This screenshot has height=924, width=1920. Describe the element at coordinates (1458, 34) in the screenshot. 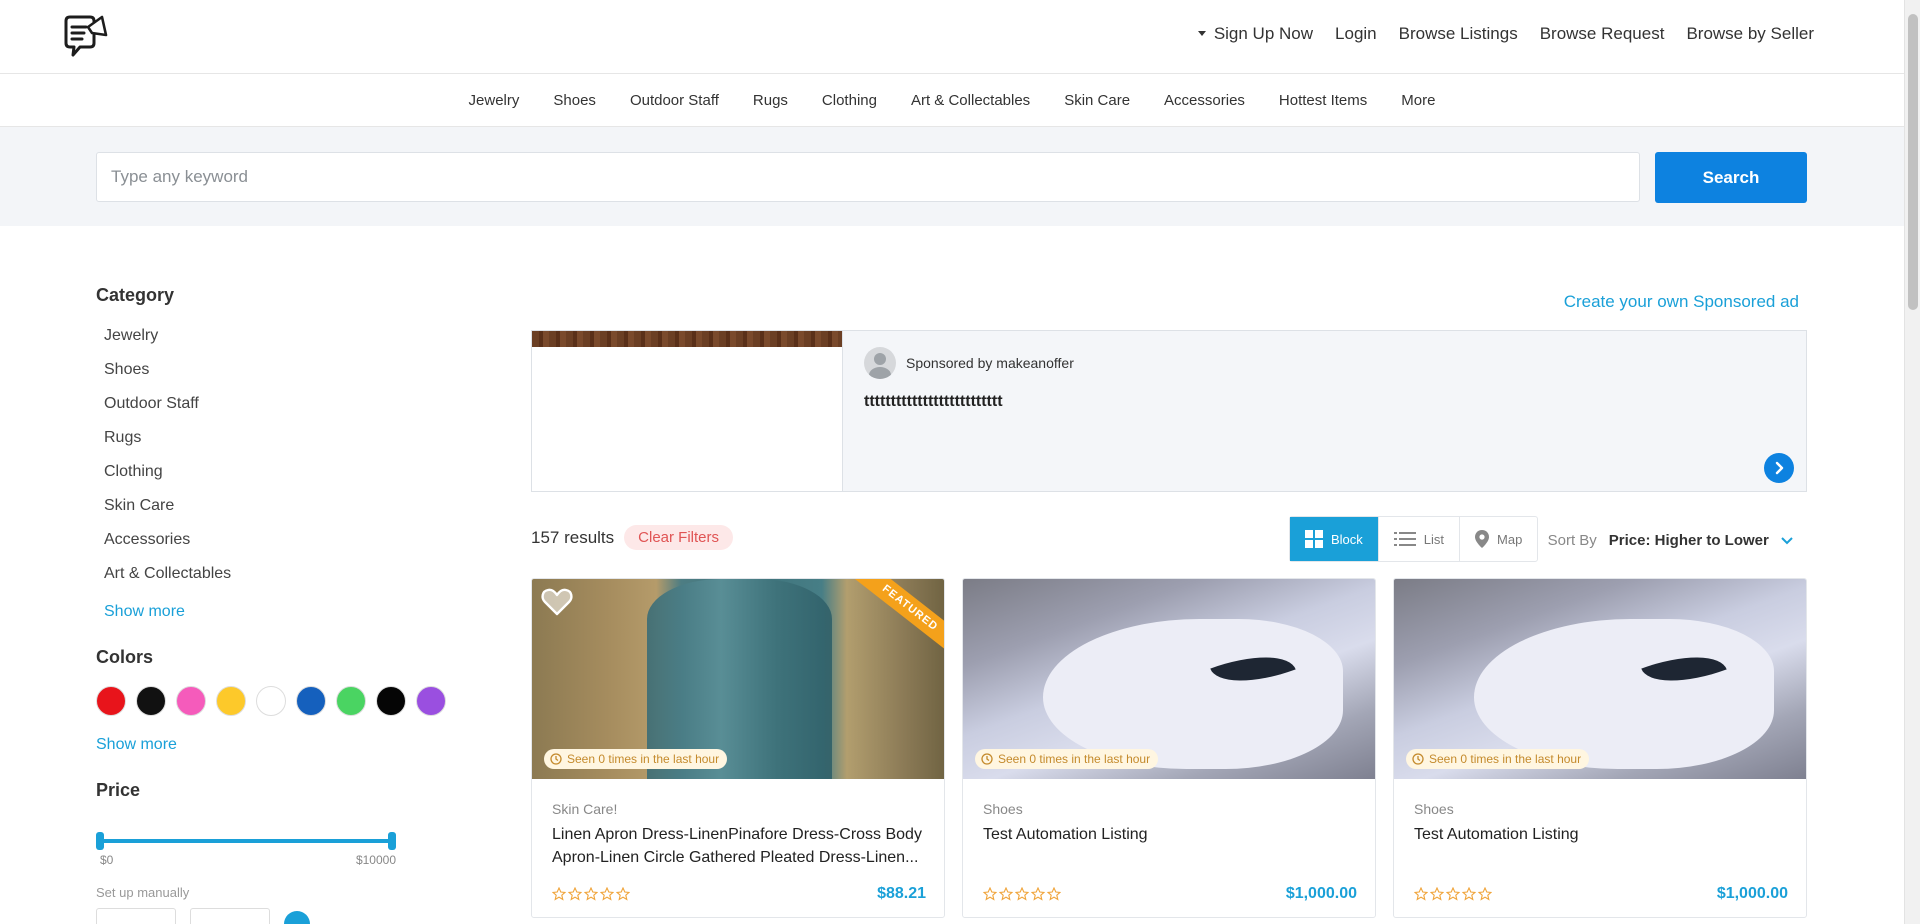

I see `nav-browse-listings: Browse Listings` at that location.